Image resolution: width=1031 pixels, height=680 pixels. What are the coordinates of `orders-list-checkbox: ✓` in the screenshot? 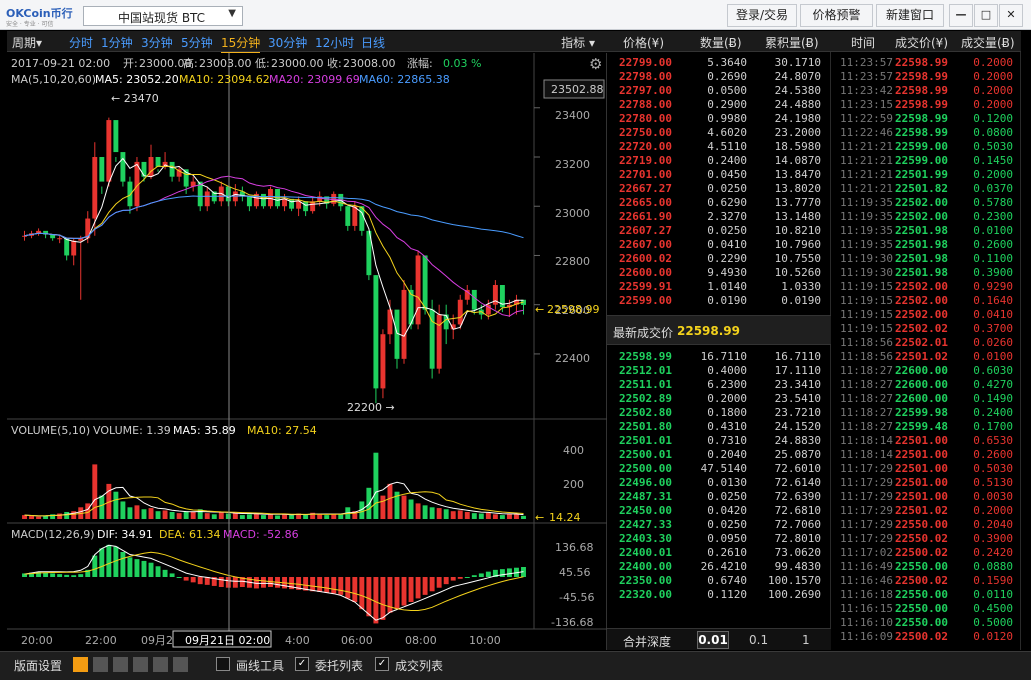 It's located at (302, 664).